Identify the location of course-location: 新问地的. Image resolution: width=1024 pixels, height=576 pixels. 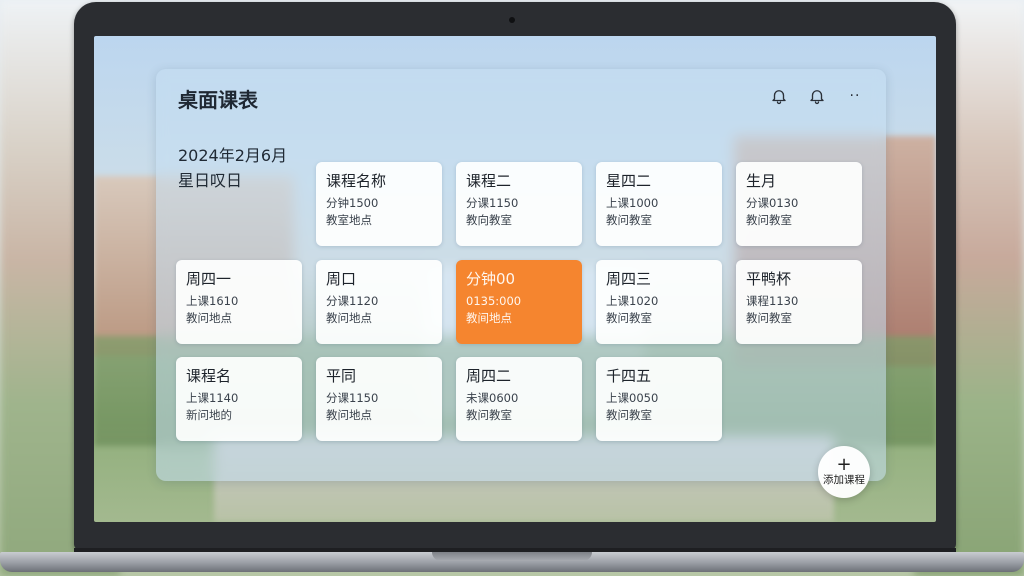
(209, 415).